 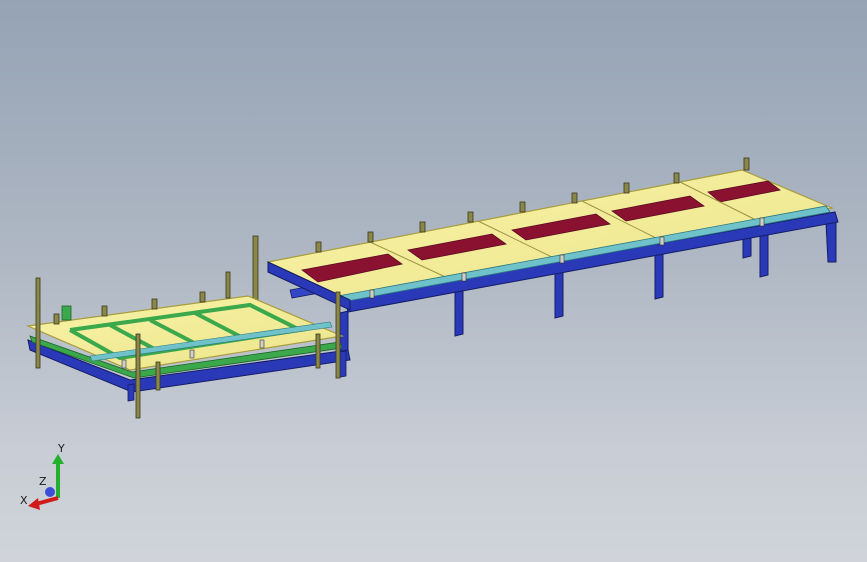 What do you see at coordinates (43, 481) in the screenshot?
I see `z-axis-label: Z` at bounding box center [43, 481].